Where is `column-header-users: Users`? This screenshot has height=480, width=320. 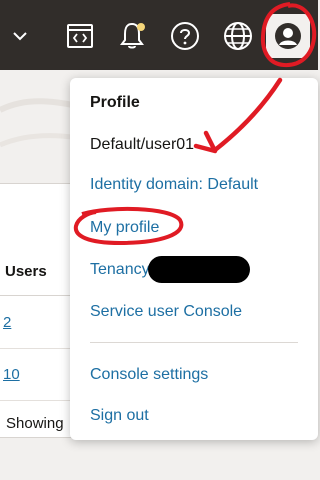
column-header-users: Users is located at coordinates (26, 271).